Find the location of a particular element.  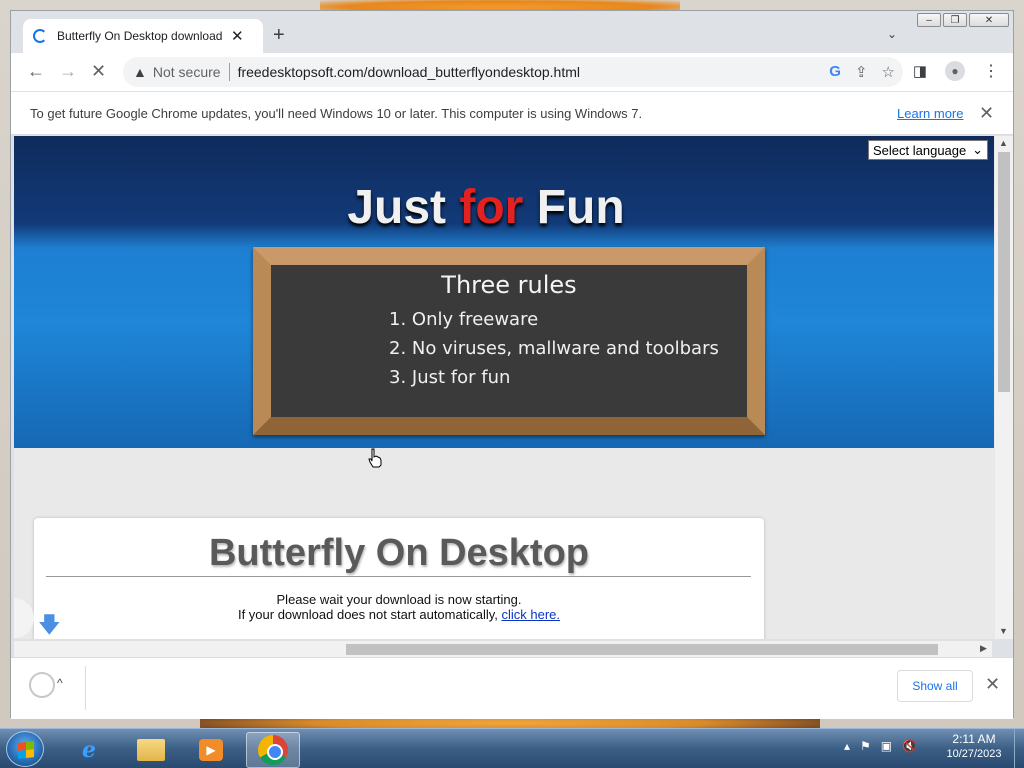

internet-explorer-icon: e is located at coordinates (89, 750).